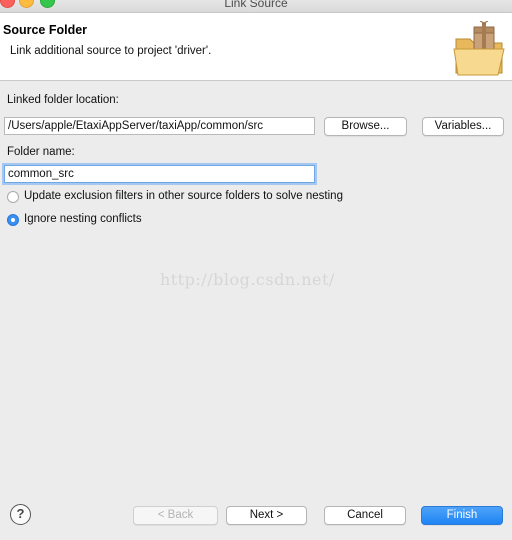  Describe the element at coordinates (462, 515) in the screenshot. I see `finish-button: Finish` at that location.